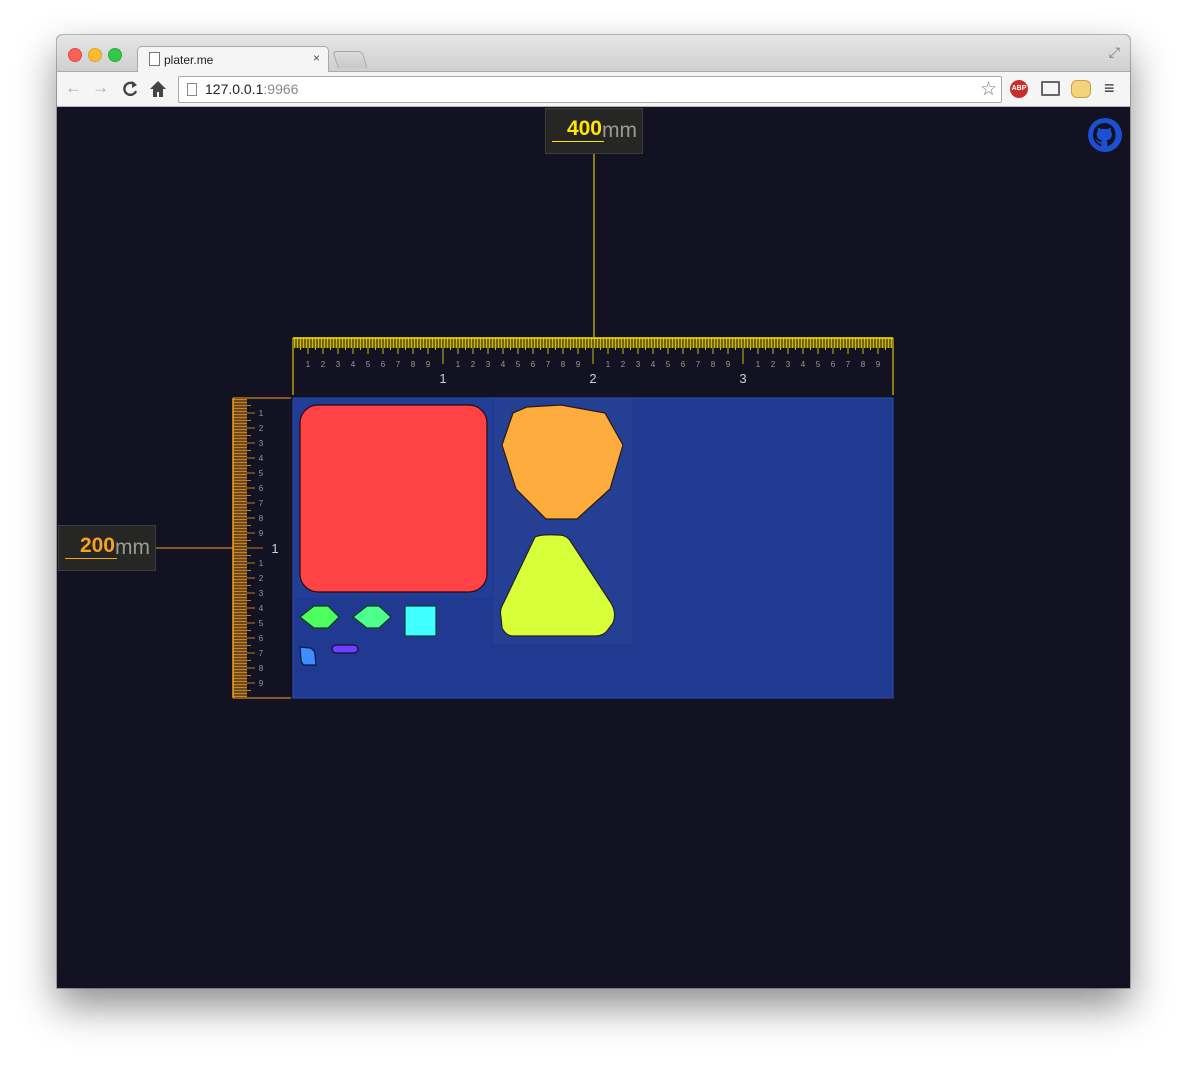 The image size is (1187, 1068). Describe the element at coordinates (578, 129) in the screenshot. I see `plate-width-input` at that location.